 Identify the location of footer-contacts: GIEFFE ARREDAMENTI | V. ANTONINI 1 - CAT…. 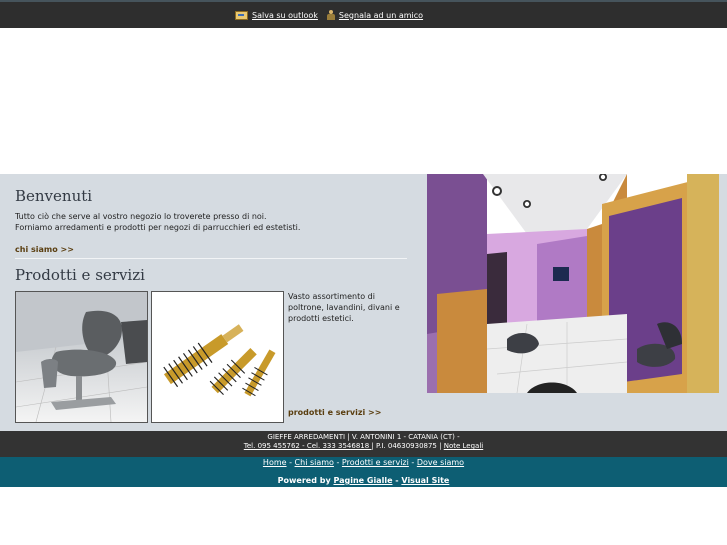
(363, 444).